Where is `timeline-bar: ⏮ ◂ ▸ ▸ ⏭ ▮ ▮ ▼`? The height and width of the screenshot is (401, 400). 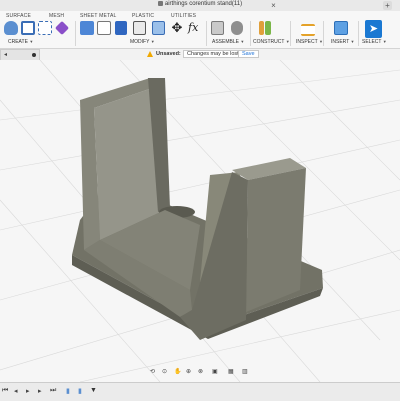
timeline-bar: ⏮ ◂ ▸ ▸ ⏭ ▮ ▮ ▼ is located at coordinates (200, 391).